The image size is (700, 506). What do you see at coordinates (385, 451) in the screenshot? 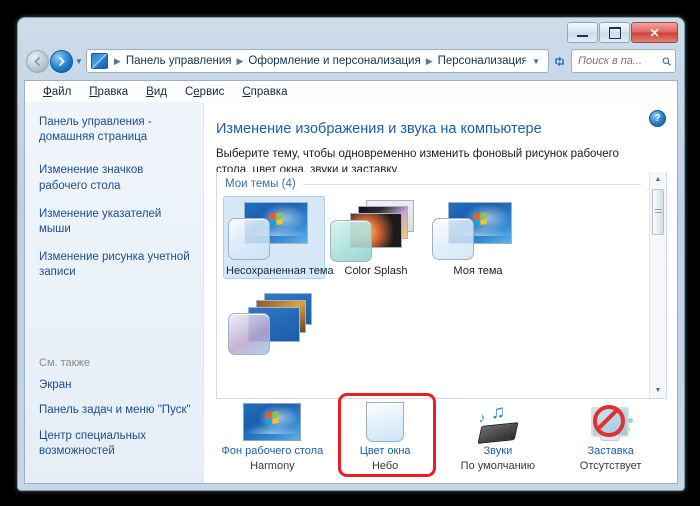
I see `setting-label: Цвет окна` at bounding box center [385, 451].